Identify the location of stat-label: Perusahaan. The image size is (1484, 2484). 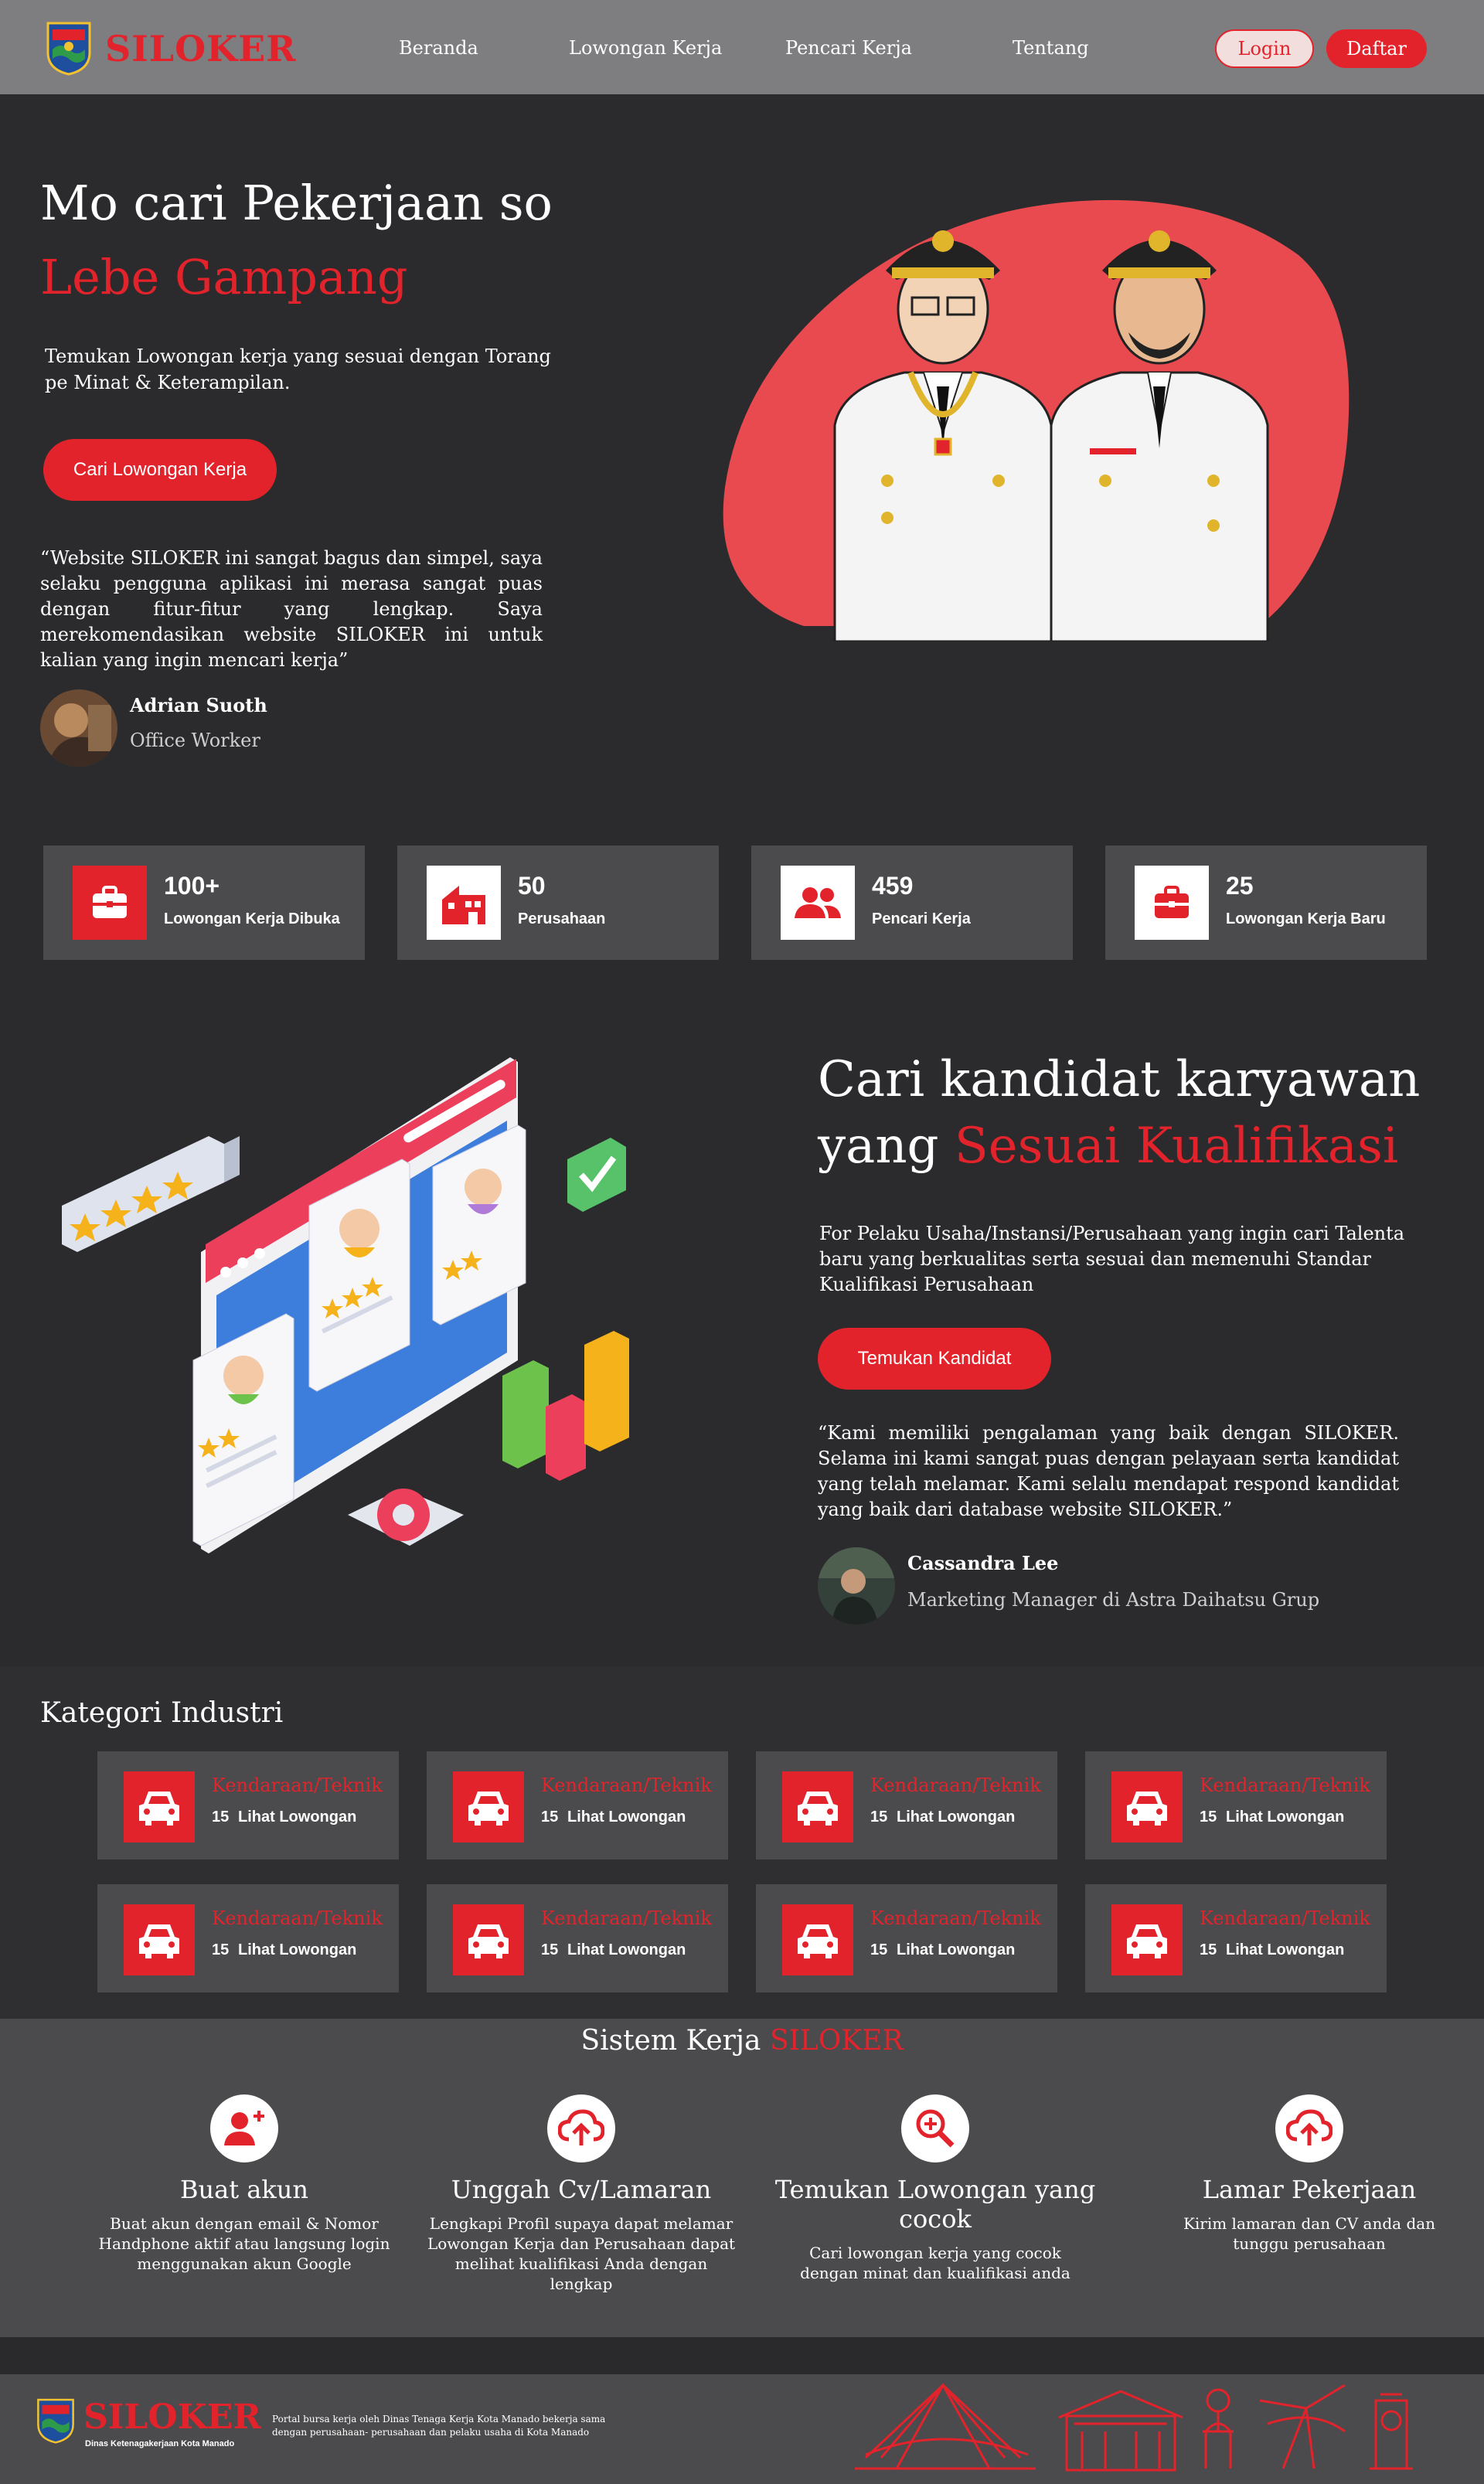
(562, 918).